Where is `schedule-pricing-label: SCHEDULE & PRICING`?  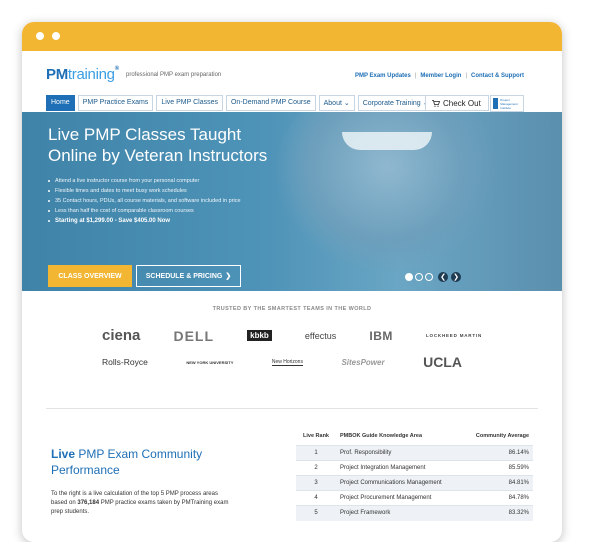
schedule-pricing-label: SCHEDULE & PRICING is located at coordinates (184, 276).